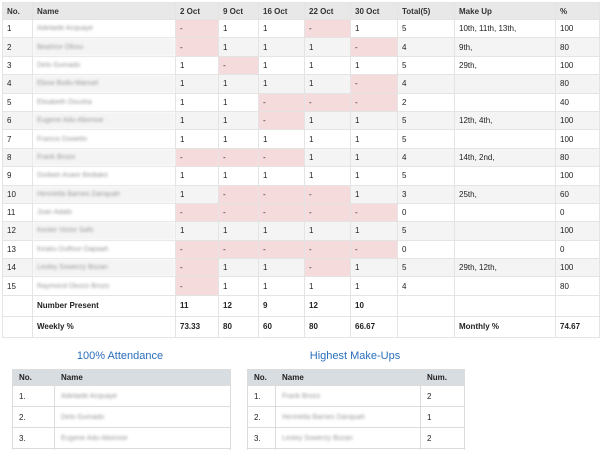 The width and height of the screenshot is (600, 450). Describe the element at coordinates (577, 11) in the screenshot. I see `col-header-percent: %` at that location.